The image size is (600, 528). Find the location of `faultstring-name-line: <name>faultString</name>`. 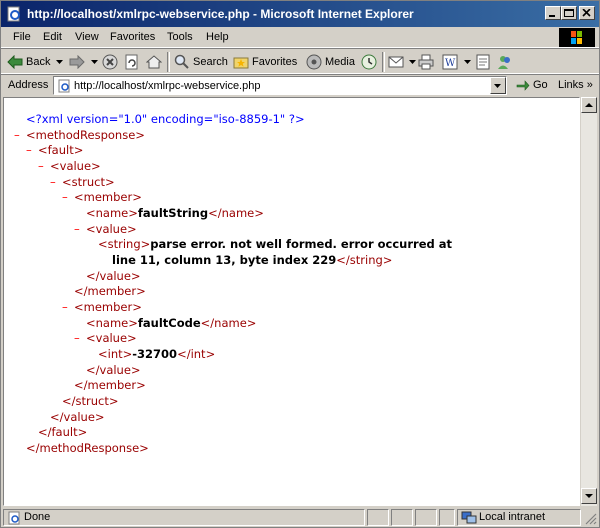

faultstring-name-line: <name>faultString</name> is located at coordinates (175, 213).